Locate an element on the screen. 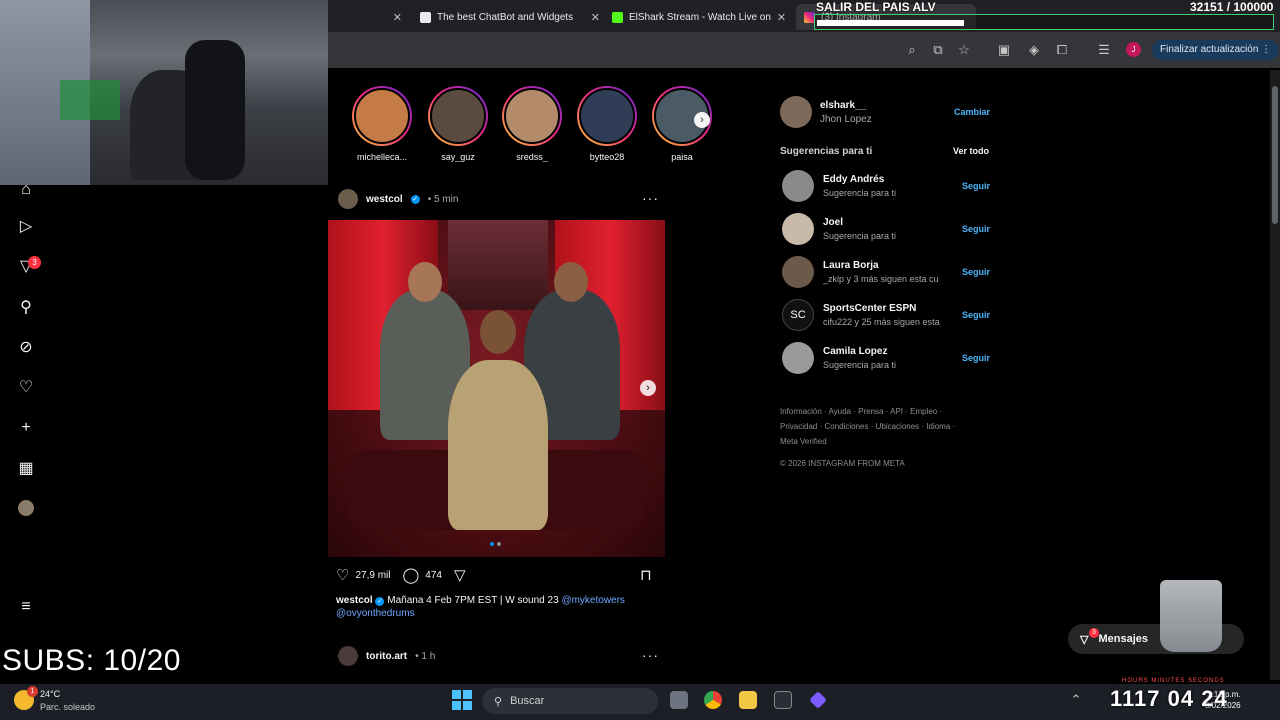 The image size is (1280, 720). mention-link: @myketowers is located at coordinates (593, 600).